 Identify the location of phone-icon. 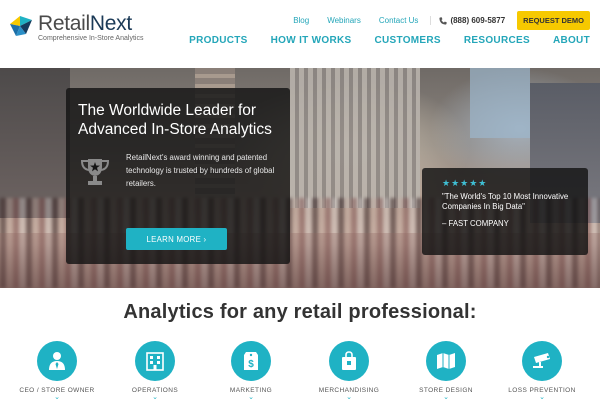
(443, 20).